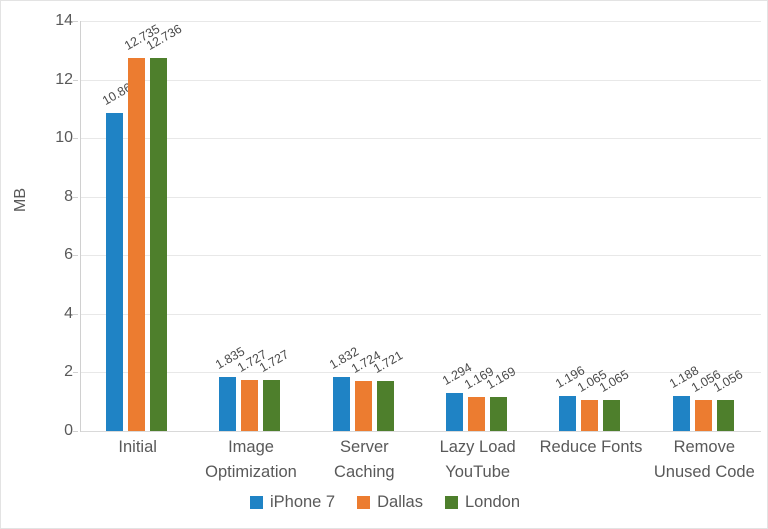 The width and height of the screenshot is (768, 529). I want to click on x-category-label-line: Caching, so click(364, 472).